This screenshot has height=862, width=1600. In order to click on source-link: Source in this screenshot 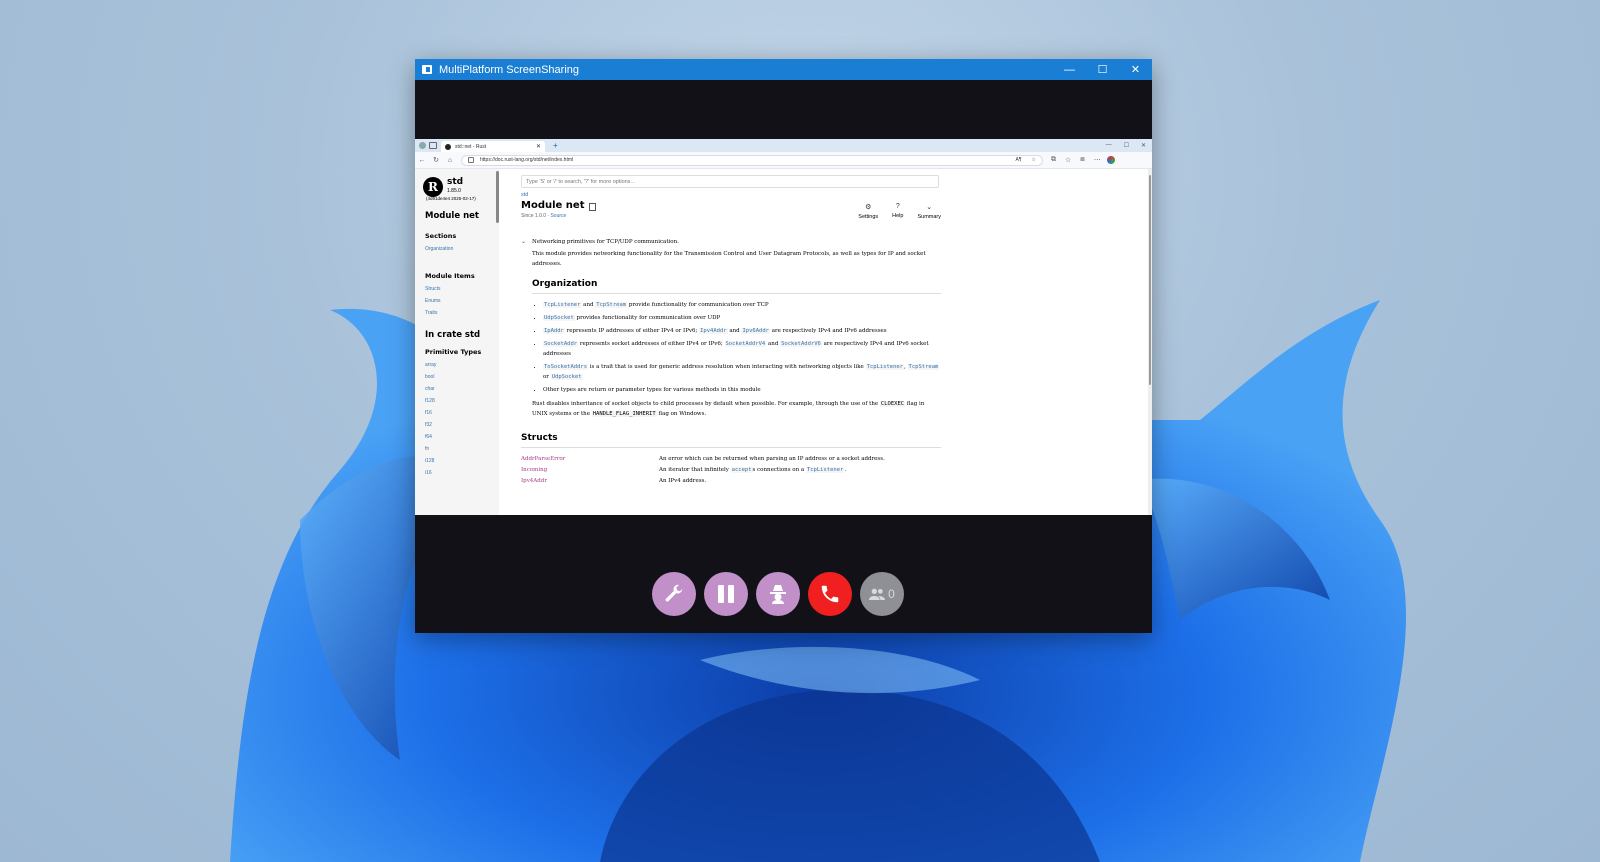, I will do `click(558, 216)`.